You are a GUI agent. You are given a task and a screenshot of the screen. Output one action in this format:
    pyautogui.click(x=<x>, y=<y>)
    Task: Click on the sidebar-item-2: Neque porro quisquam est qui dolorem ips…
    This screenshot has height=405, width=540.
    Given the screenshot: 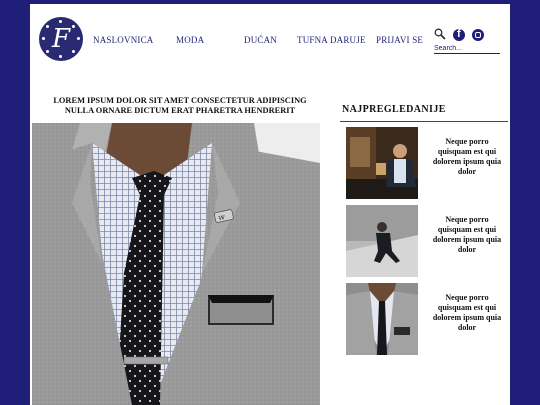 What is the action you would take?
    pyautogui.click(x=426, y=241)
    